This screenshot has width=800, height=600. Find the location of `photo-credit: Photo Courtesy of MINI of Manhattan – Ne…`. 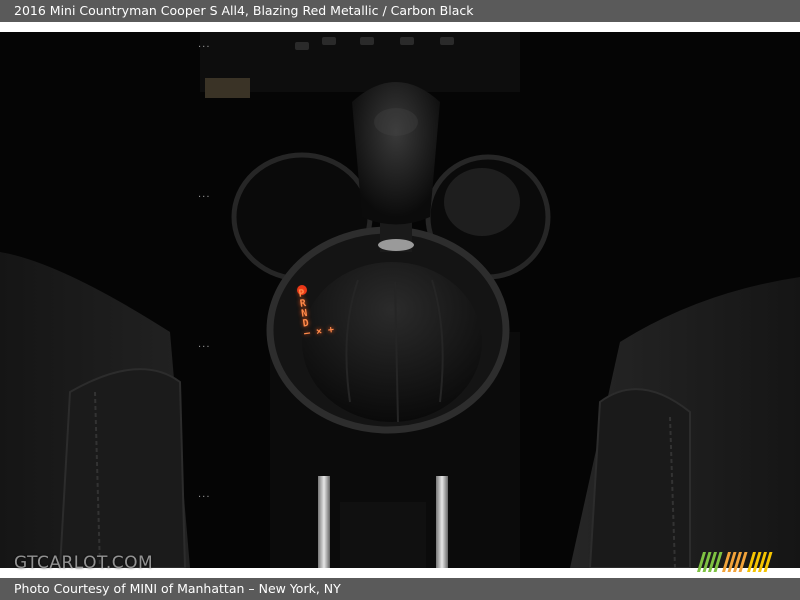

photo-credit: Photo Courtesy of MINI of Manhattan – Ne… is located at coordinates (400, 589).